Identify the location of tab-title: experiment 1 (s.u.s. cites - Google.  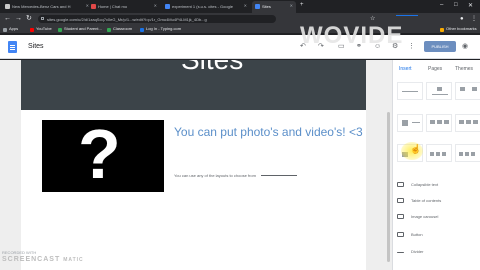
(202, 6).